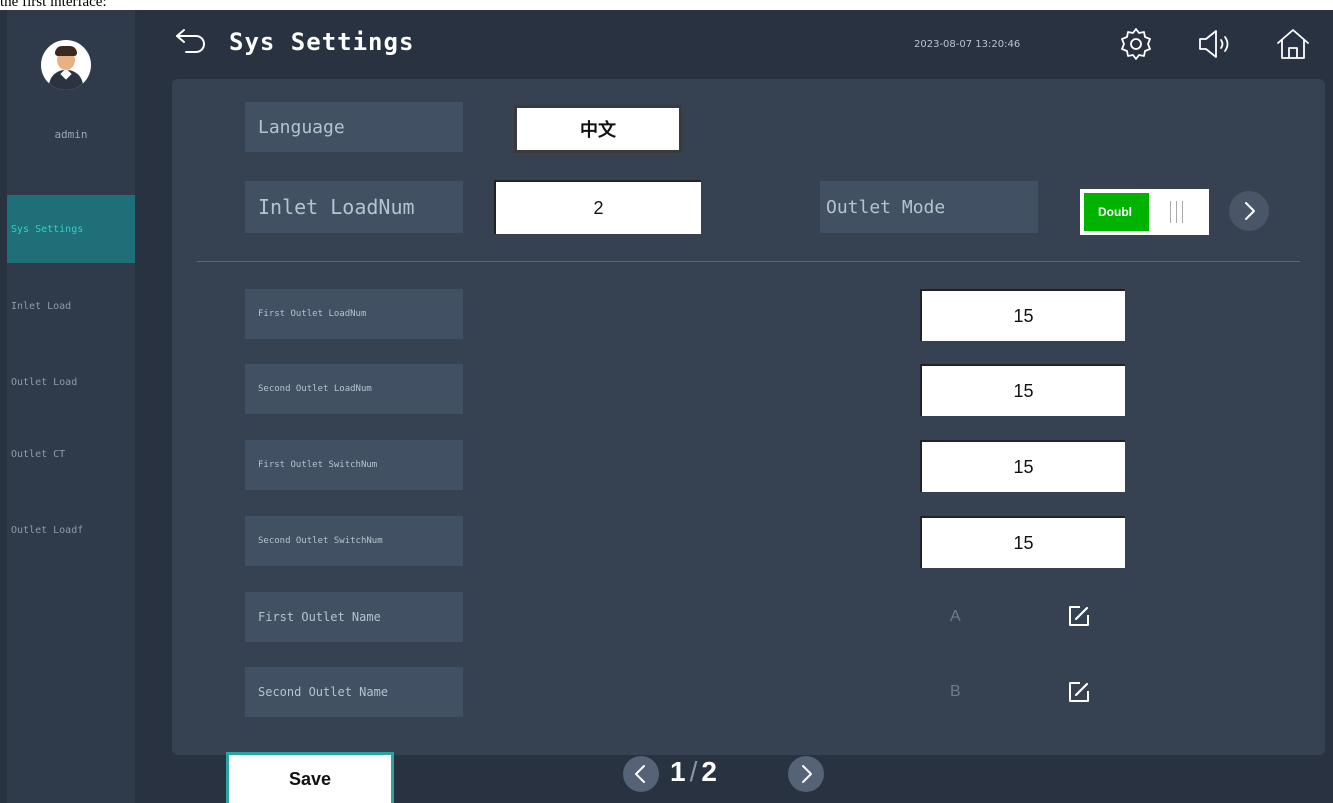 Image resolution: width=1333 pixels, height=803 pixels. What do you see at coordinates (597, 207) in the screenshot?
I see `inlet-loadnum-input: 2` at bounding box center [597, 207].